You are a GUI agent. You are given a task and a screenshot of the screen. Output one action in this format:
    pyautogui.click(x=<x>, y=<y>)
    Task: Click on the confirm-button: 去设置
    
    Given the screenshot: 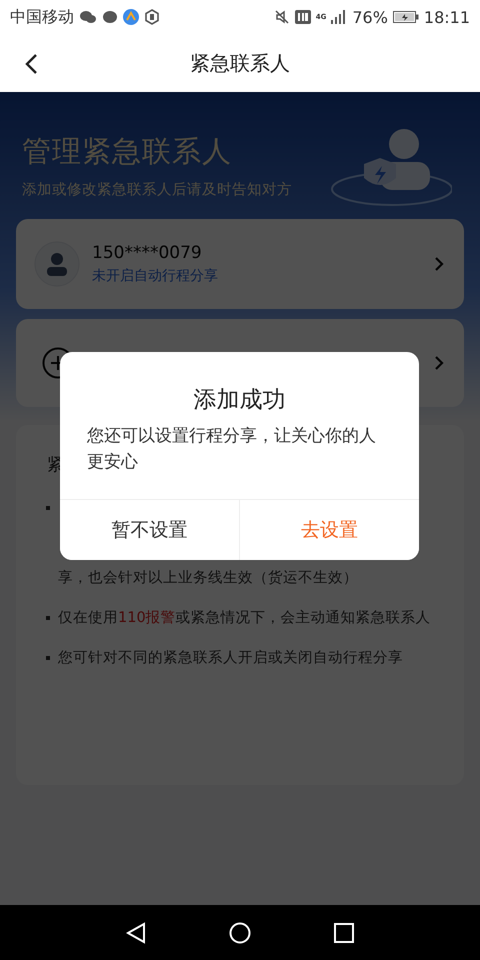 What is the action you would take?
    pyautogui.click(x=329, y=530)
    